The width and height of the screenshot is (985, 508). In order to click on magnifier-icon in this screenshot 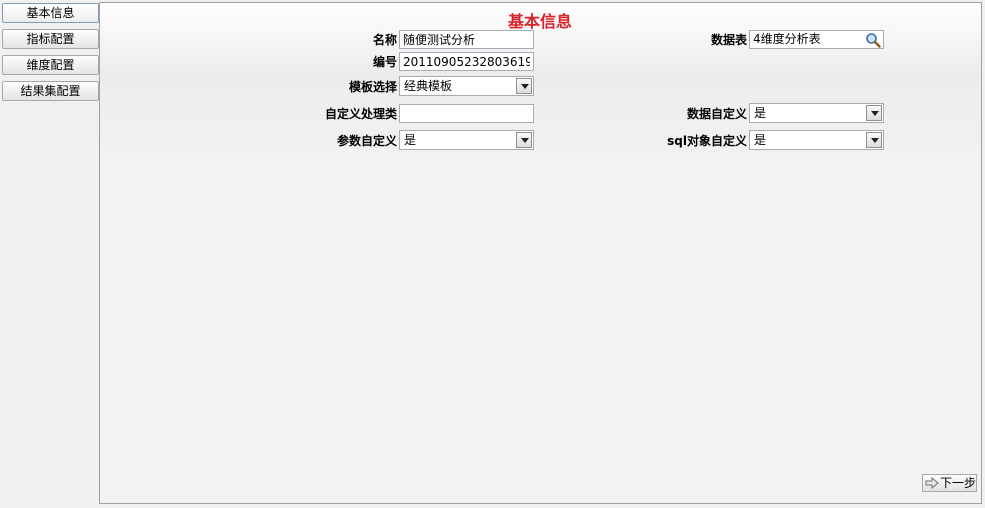, I will do `click(873, 40)`.